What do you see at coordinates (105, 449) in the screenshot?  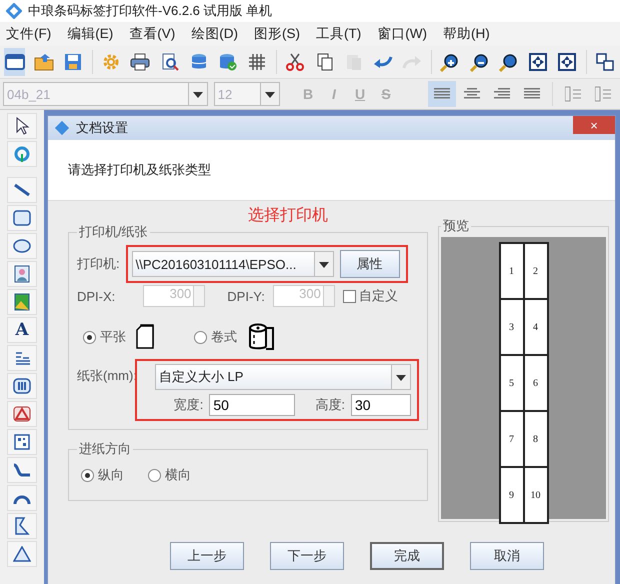 I see `group-title: 进纸方向` at bounding box center [105, 449].